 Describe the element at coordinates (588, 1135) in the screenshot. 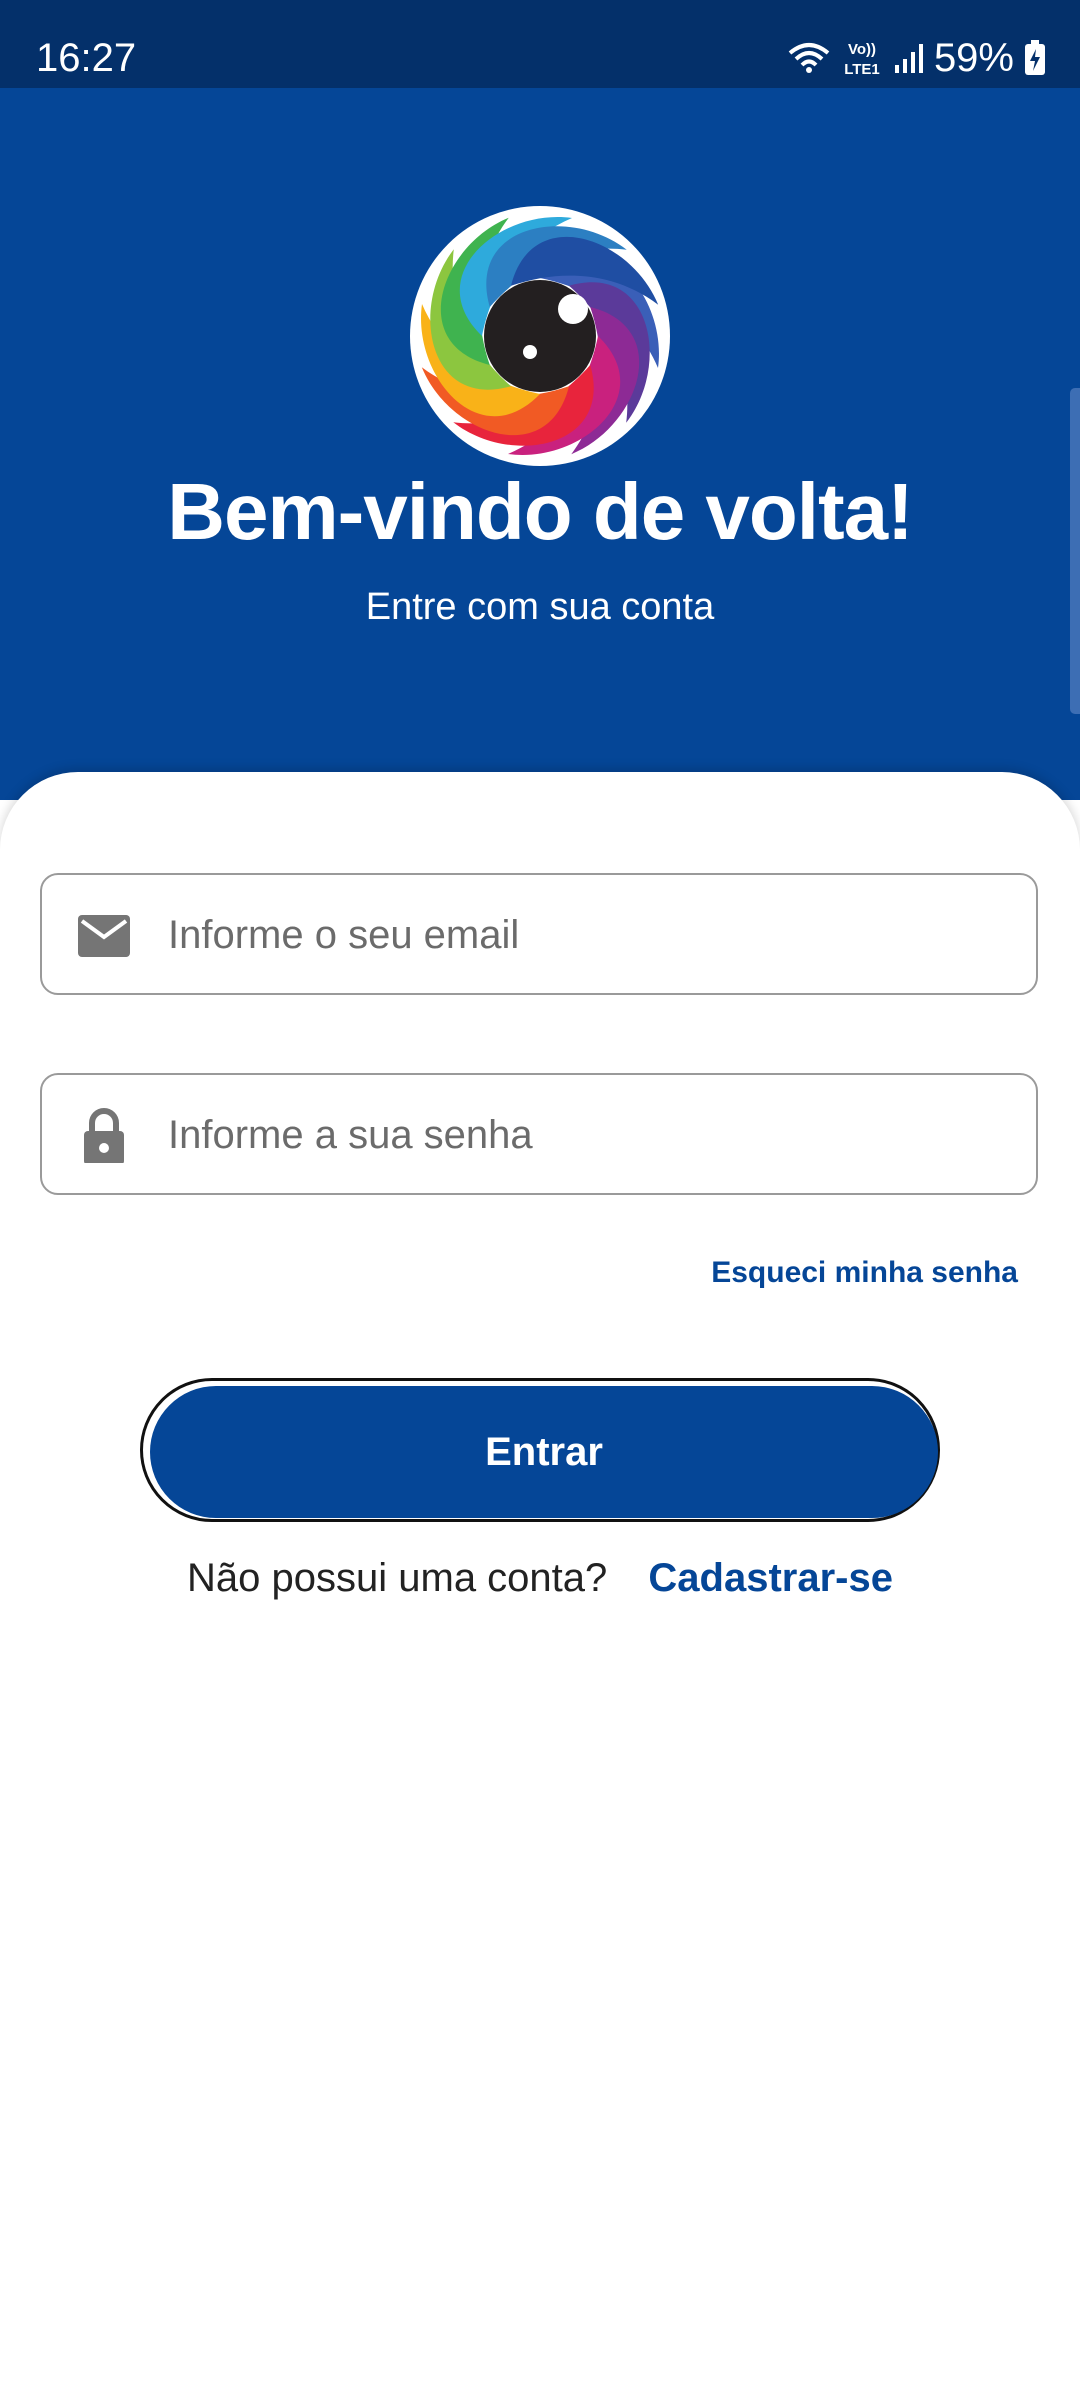

I see `password-input` at that location.